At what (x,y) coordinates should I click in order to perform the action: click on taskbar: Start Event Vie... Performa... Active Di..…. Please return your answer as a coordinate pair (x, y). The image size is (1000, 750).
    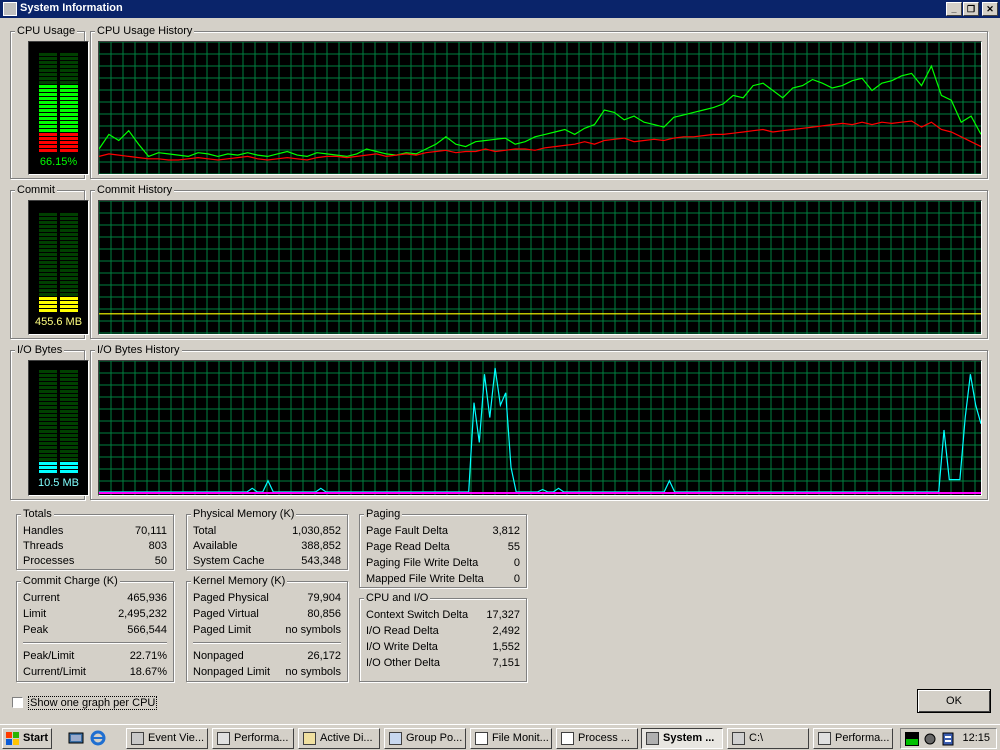
    Looking at the image, I should click on (500, 737).